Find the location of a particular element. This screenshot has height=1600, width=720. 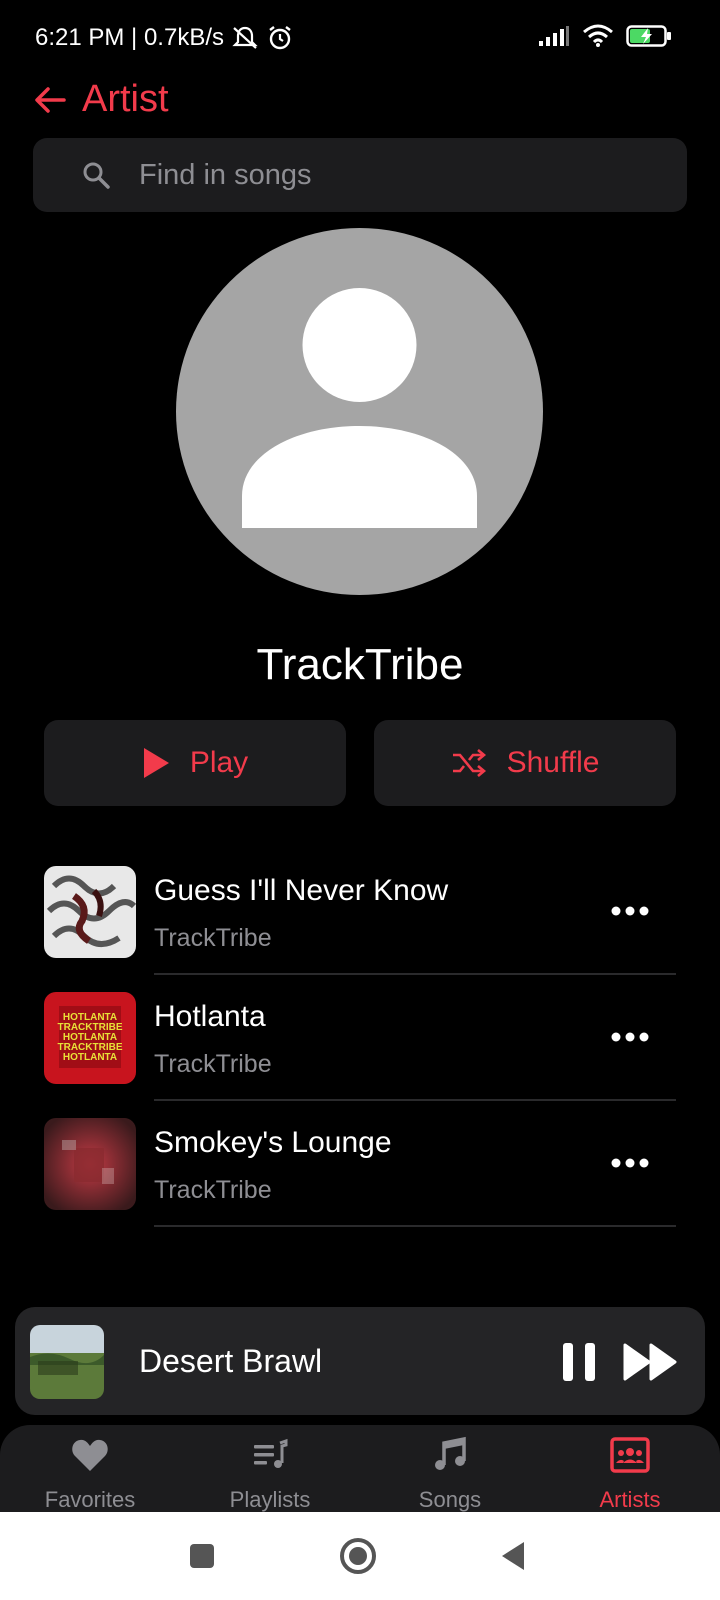

status-bar: 6:21 PM | 0.7kB/s is located at coordinates (360, 40).